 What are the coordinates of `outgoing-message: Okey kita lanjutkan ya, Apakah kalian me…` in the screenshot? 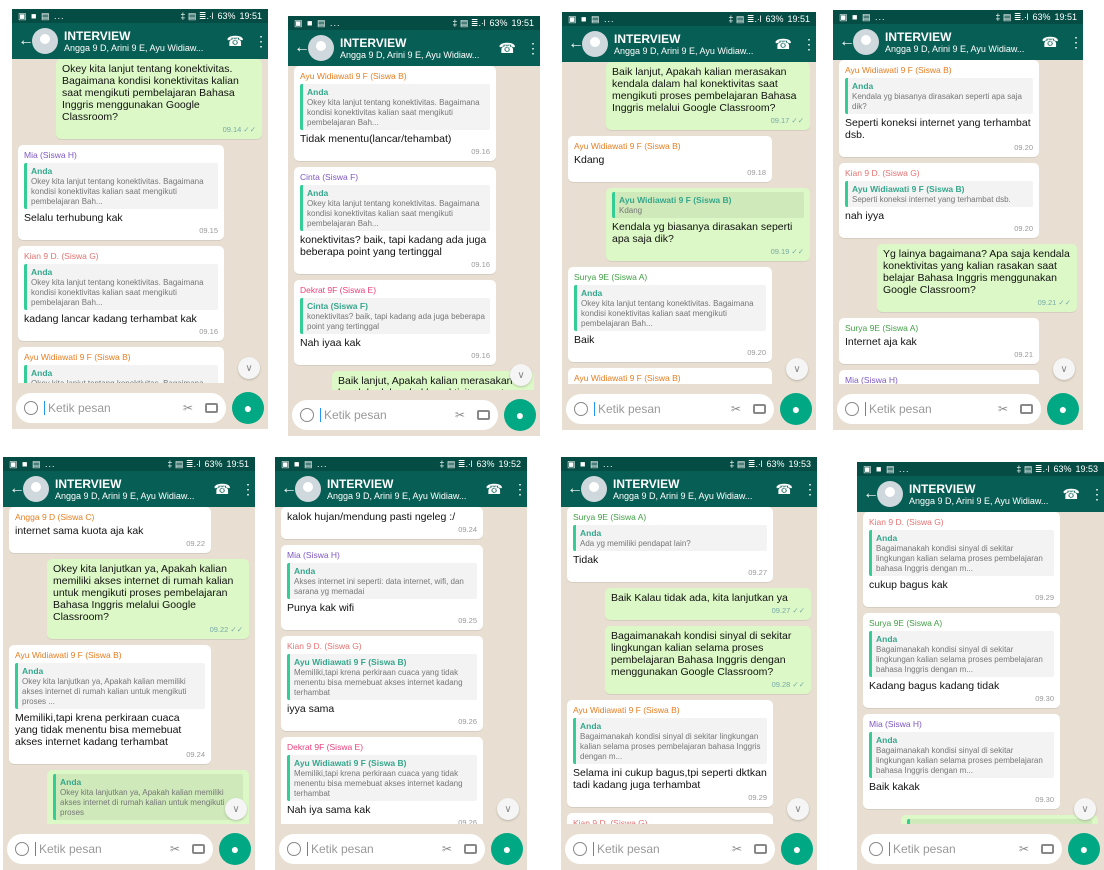 It's located at (148, 599).